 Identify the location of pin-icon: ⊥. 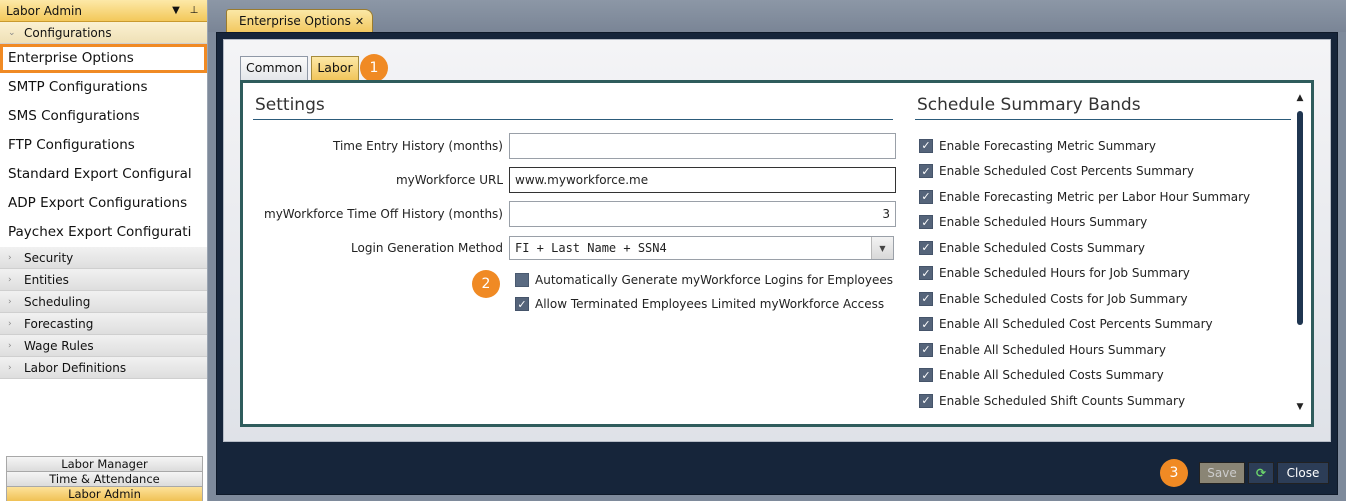
(194, 10).